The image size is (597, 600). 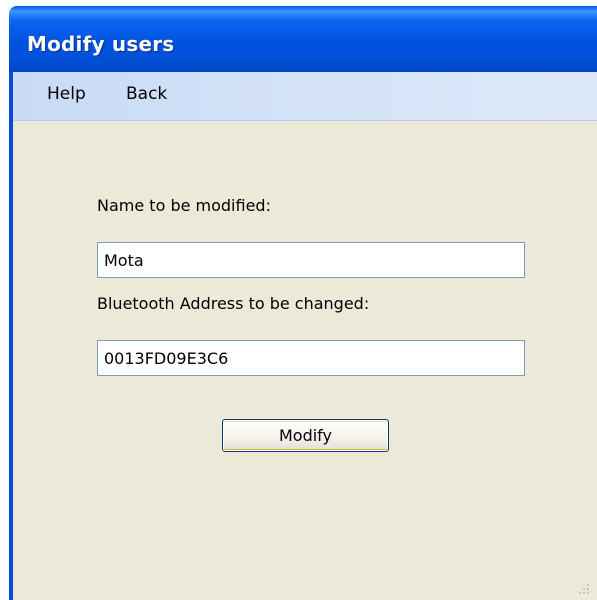 I want to click on title-bar: Modify users, so click(x=303, y=39).